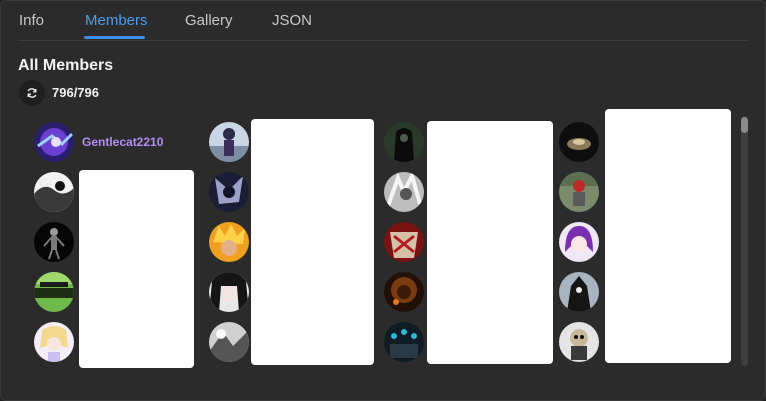  I want to click on member-name: Gentlecat2210, so click(122, 142).